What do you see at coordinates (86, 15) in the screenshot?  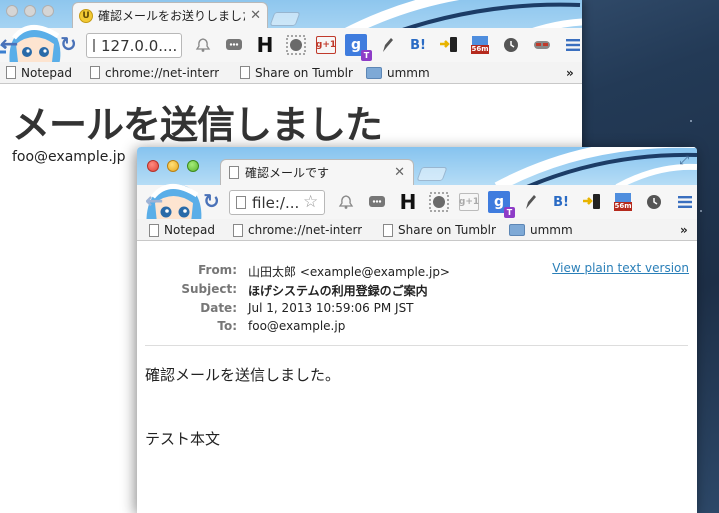 I see `tab-favicon-icon: U` at bounding box center [86, 15].